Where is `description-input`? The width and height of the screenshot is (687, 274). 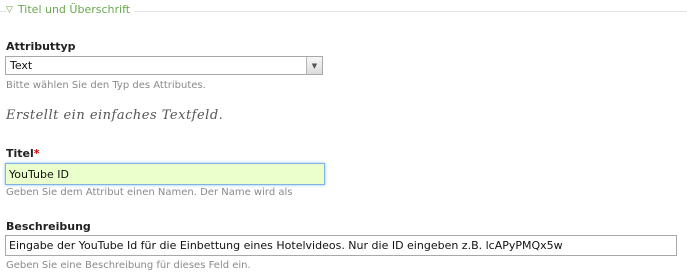 description-input is located at coordinates (341, 245).